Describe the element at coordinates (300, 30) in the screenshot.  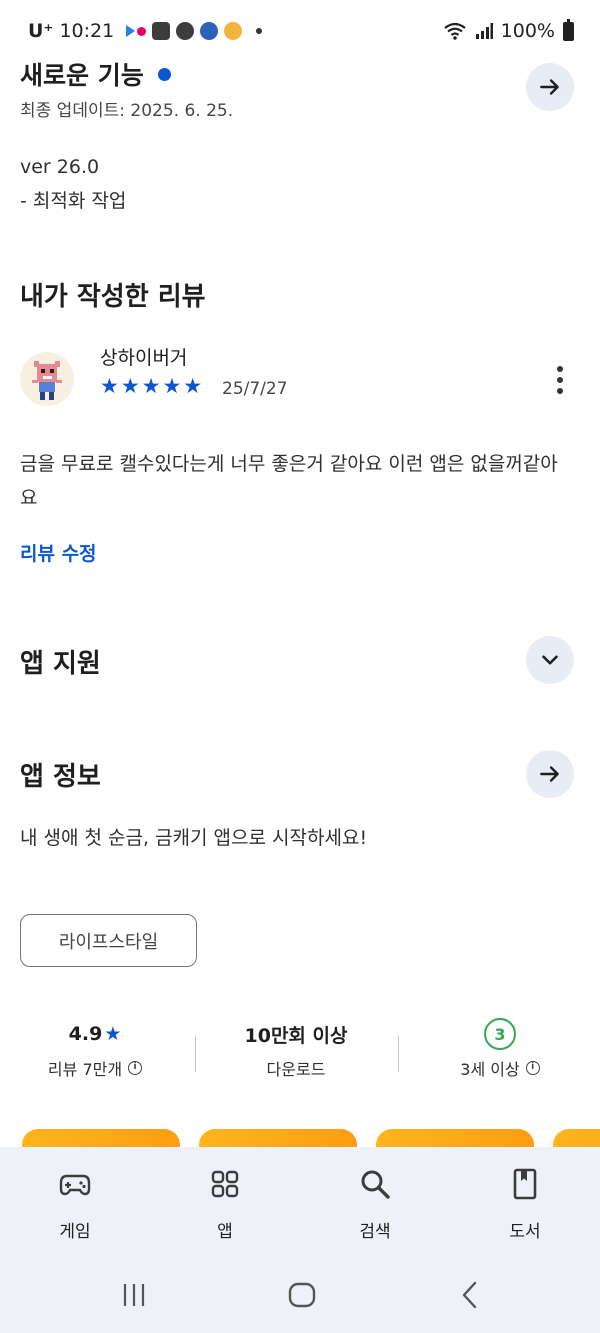
I see `status-bar: U⁺ 10:21 100%` at that location.